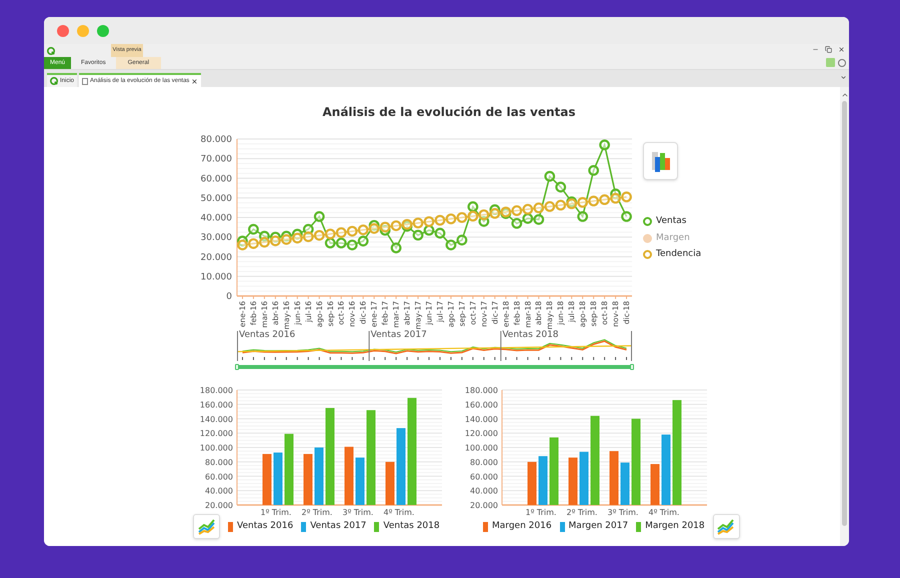  I want to click on legend-item: Tendencia, so click(672, 255).